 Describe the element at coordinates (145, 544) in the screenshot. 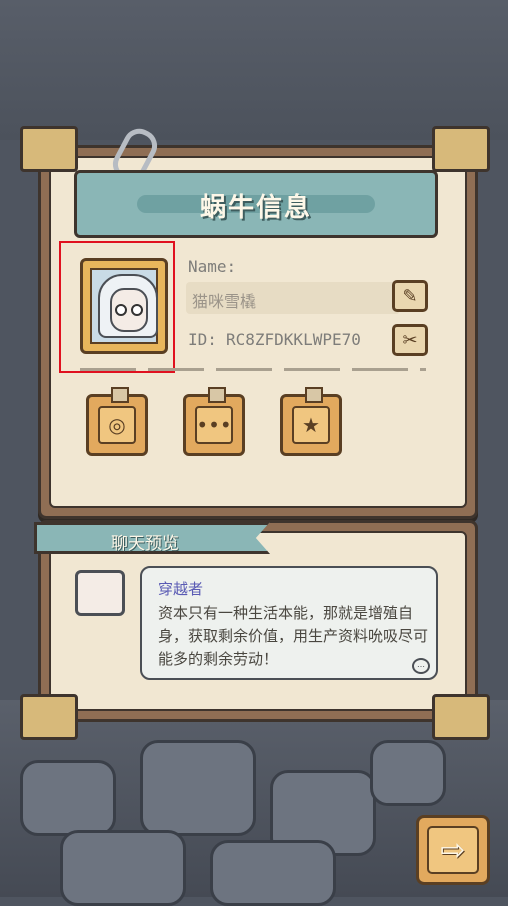

I see `chat-preview-label: 聊天预览` at that location.